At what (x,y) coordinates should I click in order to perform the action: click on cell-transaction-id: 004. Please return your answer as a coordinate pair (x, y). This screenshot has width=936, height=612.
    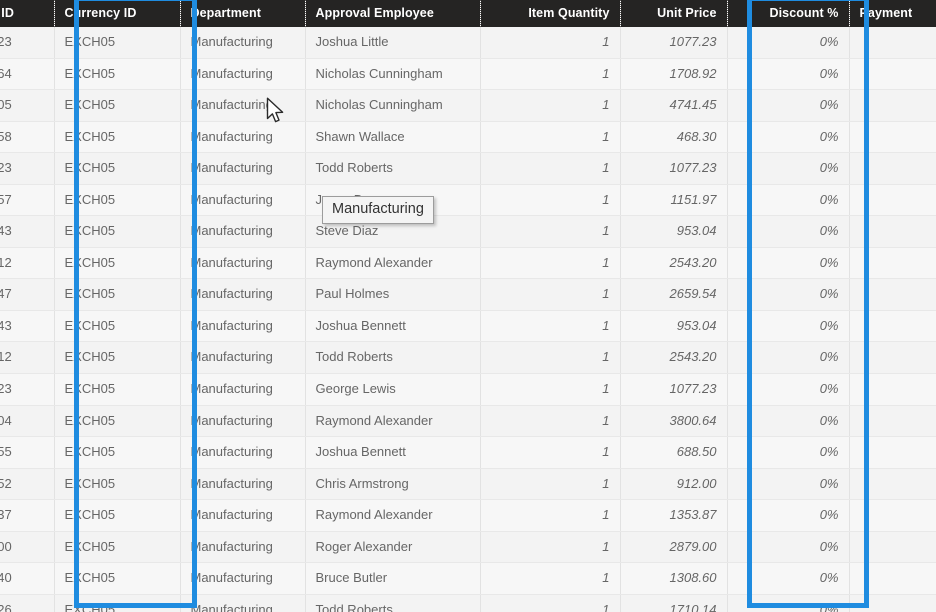
    Looking at the image, I should click on (27, 421).